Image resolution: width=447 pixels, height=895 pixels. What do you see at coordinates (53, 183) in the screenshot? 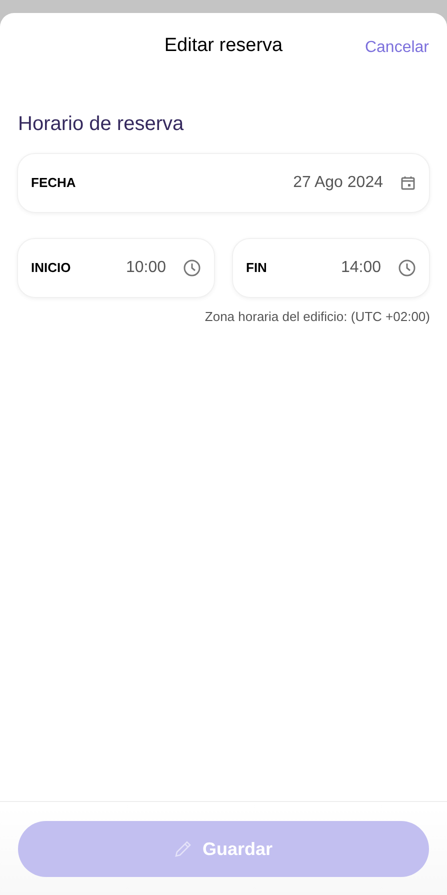
I see `date-label: FECHA` at bounding box center [53, 183].